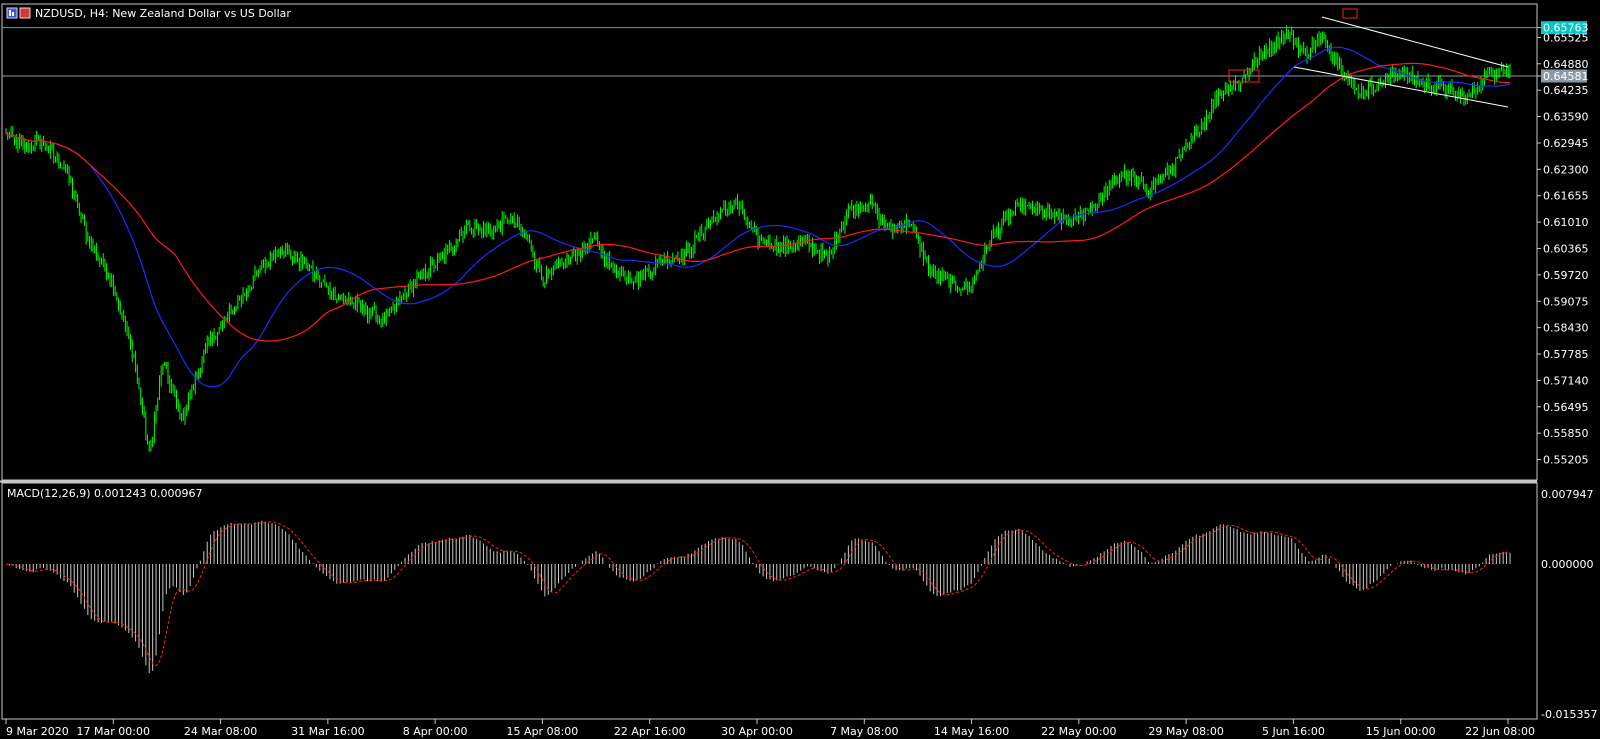 This screenshot has width=1600, height=739. What do you see at coordinates (1569, 604) in the screenshot?
I see `macd-axis: 0.007947 0.000000 -0.015357` at bounding box center [1569, 604].